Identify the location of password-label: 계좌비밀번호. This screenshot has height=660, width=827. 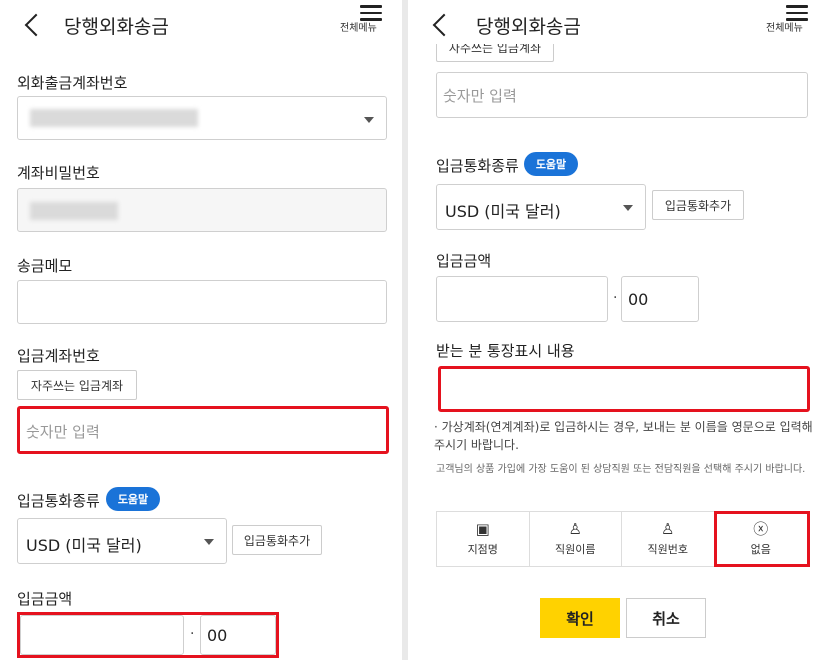
(58, 173).